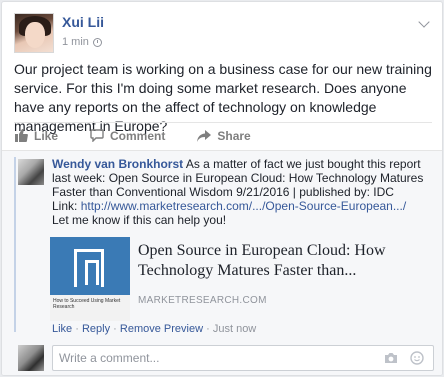  What do you see at coordinates (234, 135) in the screenshot?
I see `share-label: Share` at bounding box center [234, 135].